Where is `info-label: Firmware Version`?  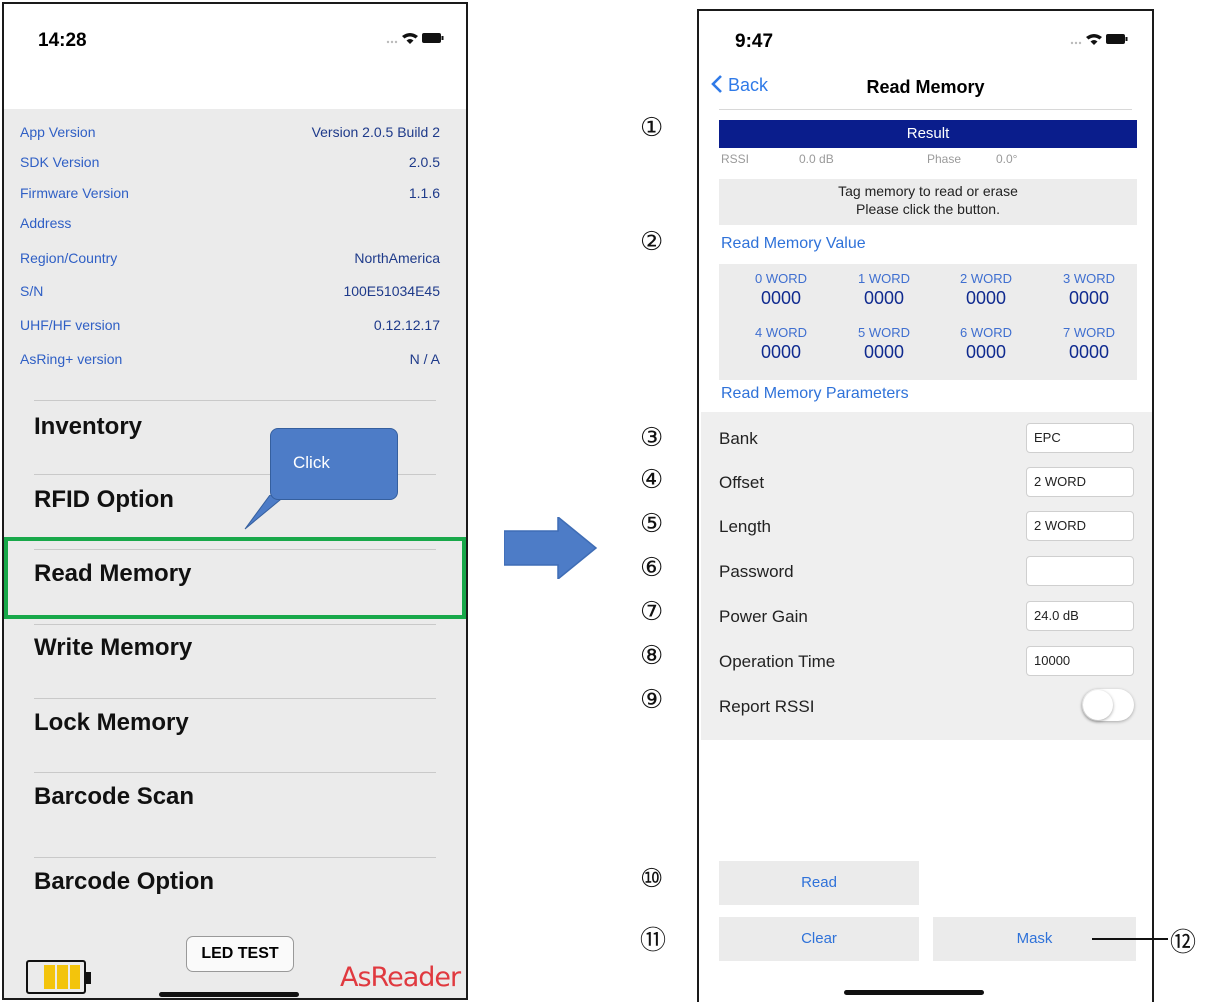
info-label: Firmware Version is located at coordinates (74, 193).